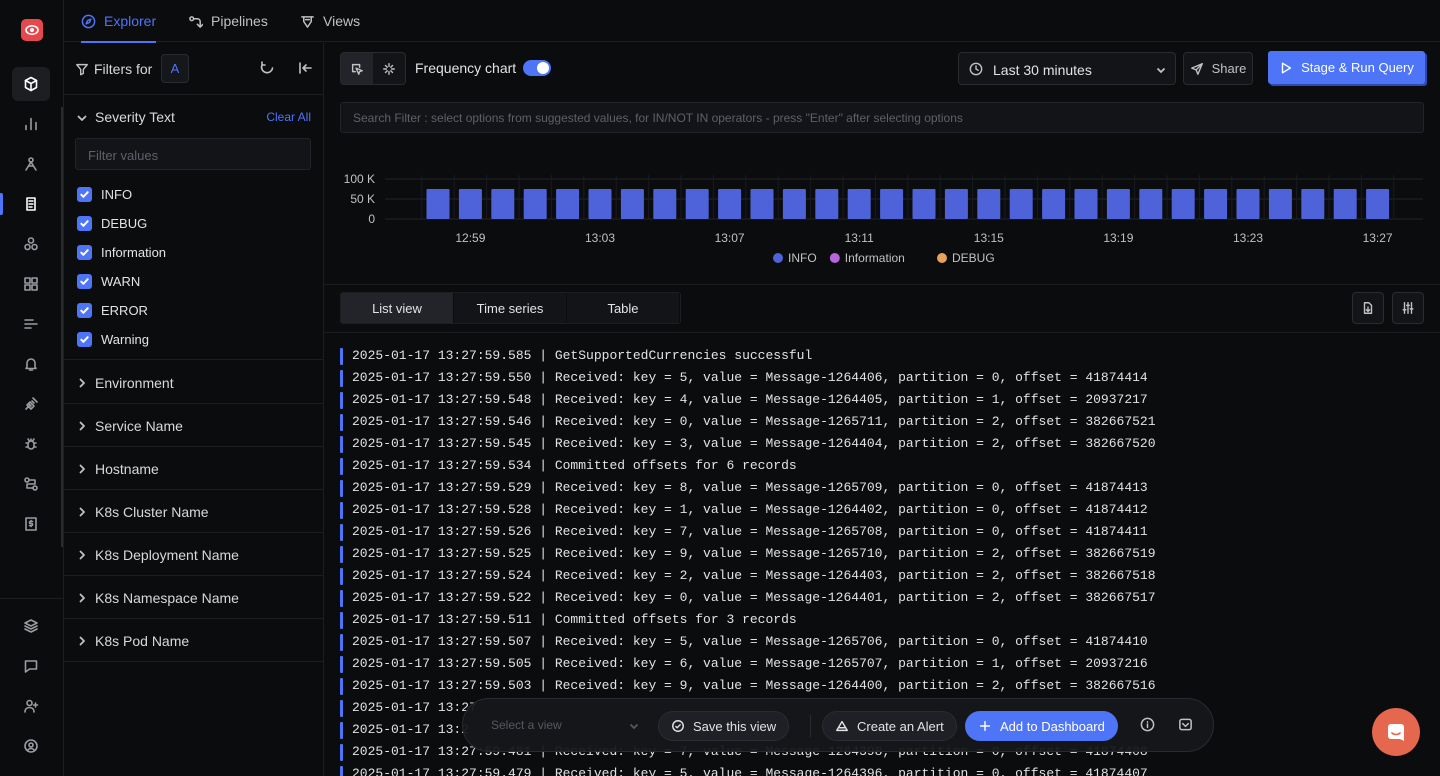 The image size is (1440, 776). I want to click on format-options-icon, so click(1408, 308).